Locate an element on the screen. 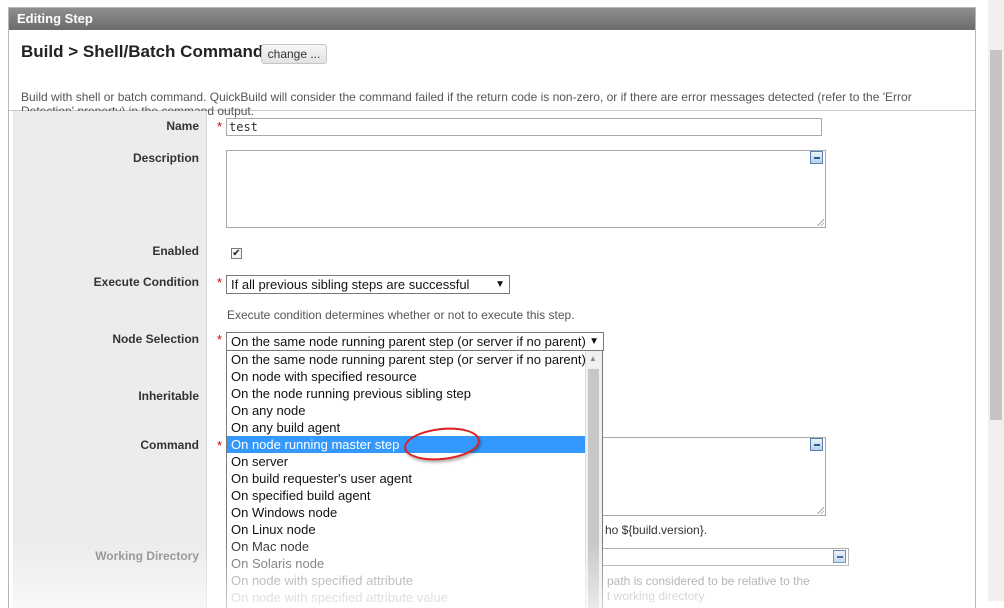  dropdown-option: On Solaris node is located at coordinates (414, 563).